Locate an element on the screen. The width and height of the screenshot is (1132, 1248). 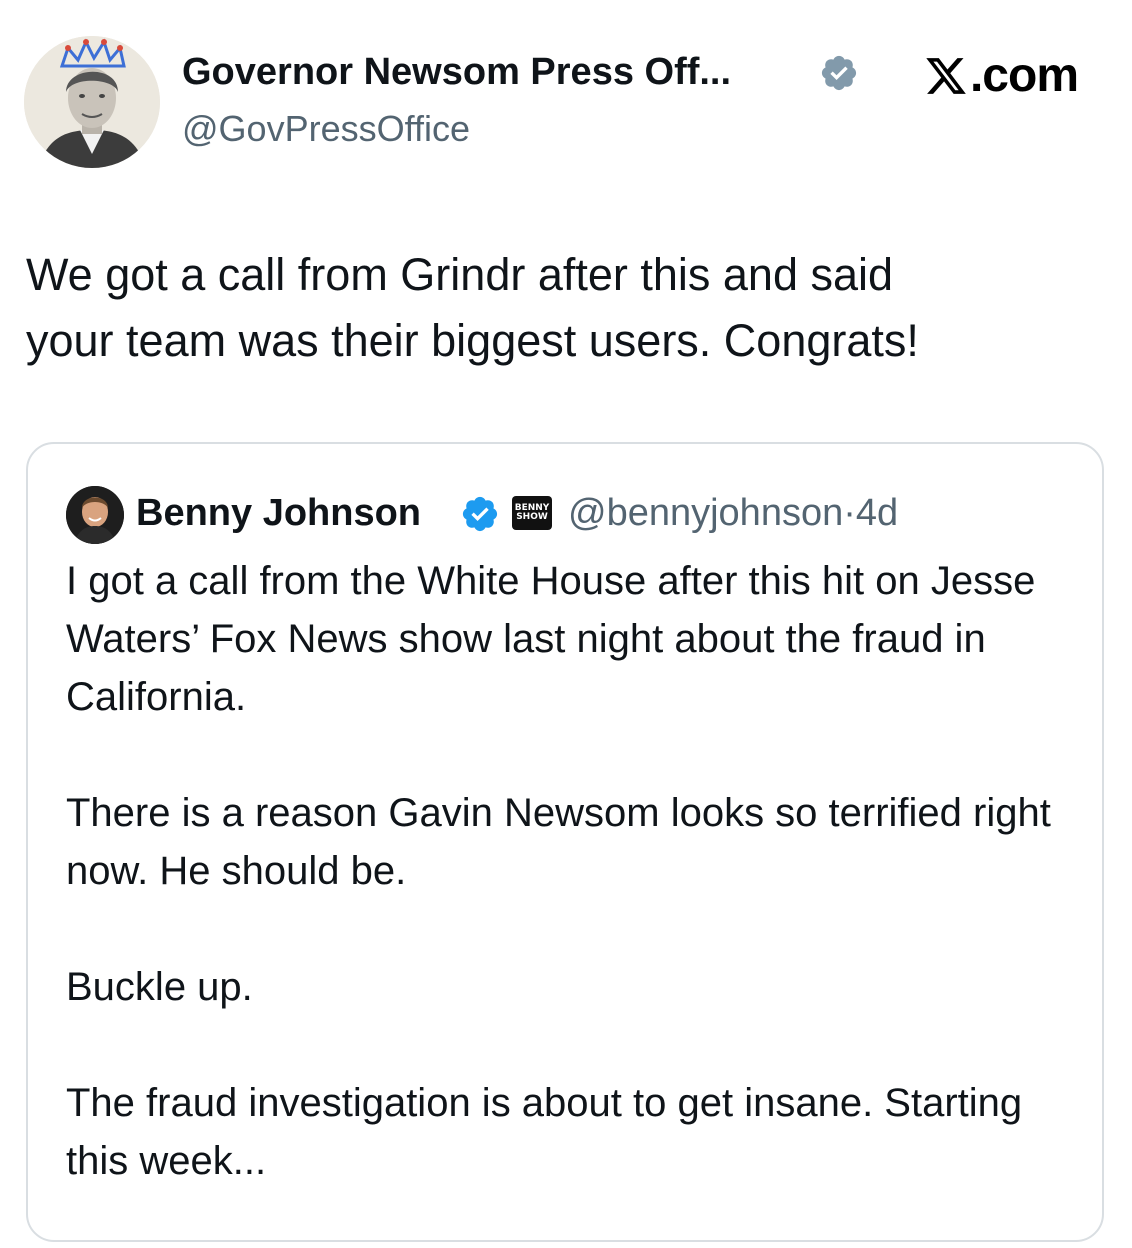
quoted-meta: @bennyjohnson·4d is located at coordinates (733, 513).